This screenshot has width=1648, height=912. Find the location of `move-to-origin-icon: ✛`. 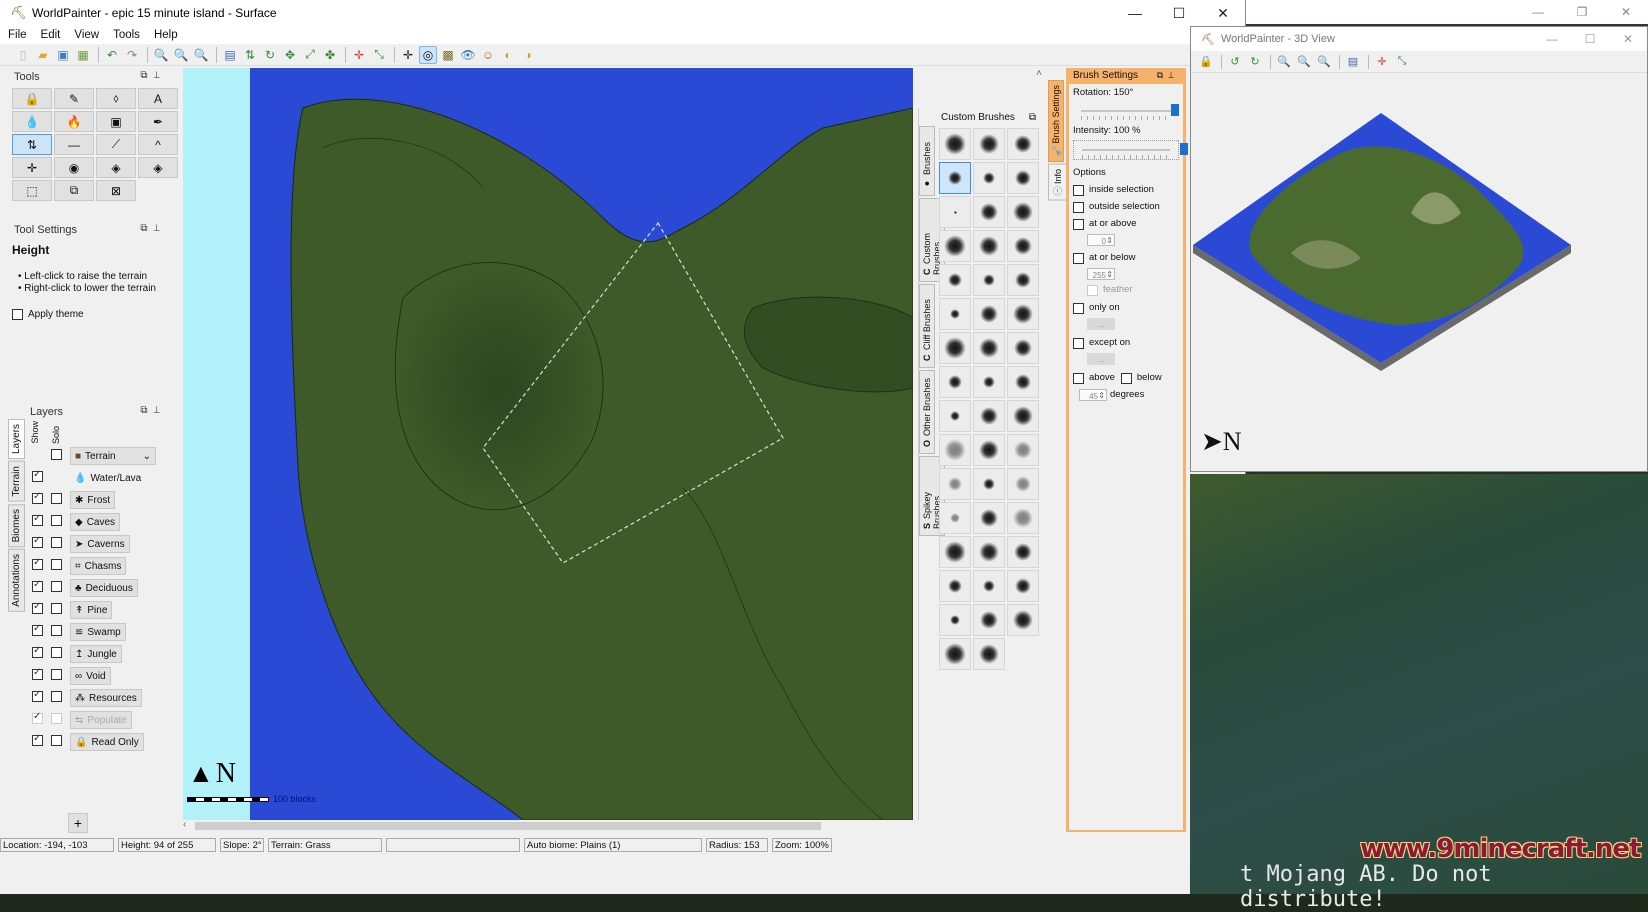

move-to-origin-icon: ✛ is located at coordinates (408, 55).